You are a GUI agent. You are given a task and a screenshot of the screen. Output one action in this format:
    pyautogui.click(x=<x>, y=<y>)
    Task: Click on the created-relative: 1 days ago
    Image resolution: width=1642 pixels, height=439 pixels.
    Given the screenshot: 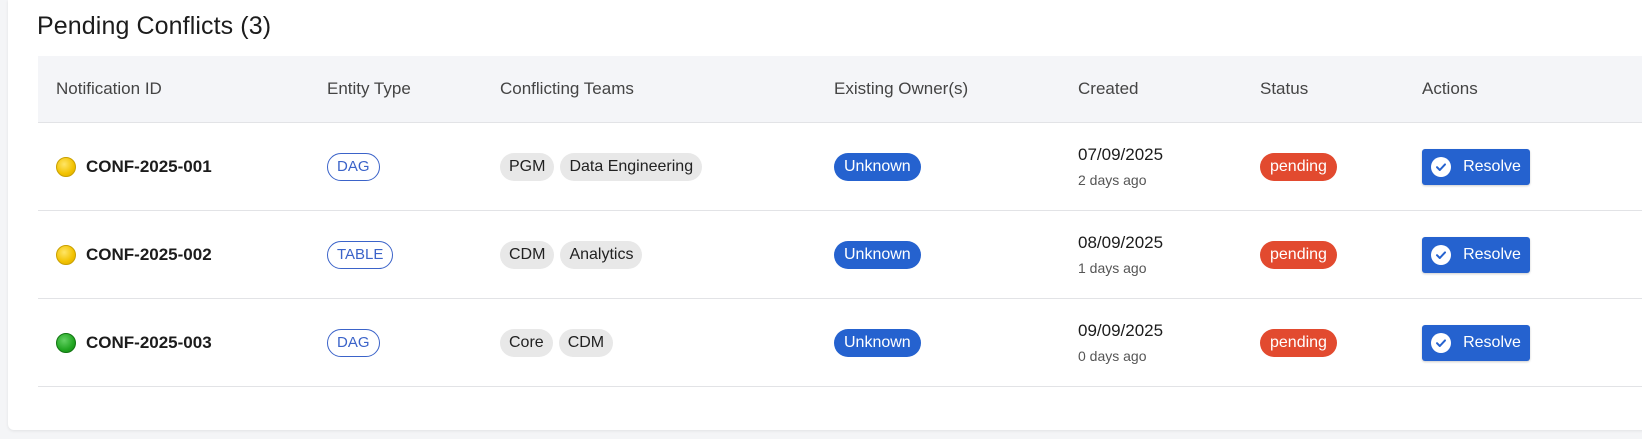 What is the action you would take?
    pyautogui.click(x=1112, y=268)
    